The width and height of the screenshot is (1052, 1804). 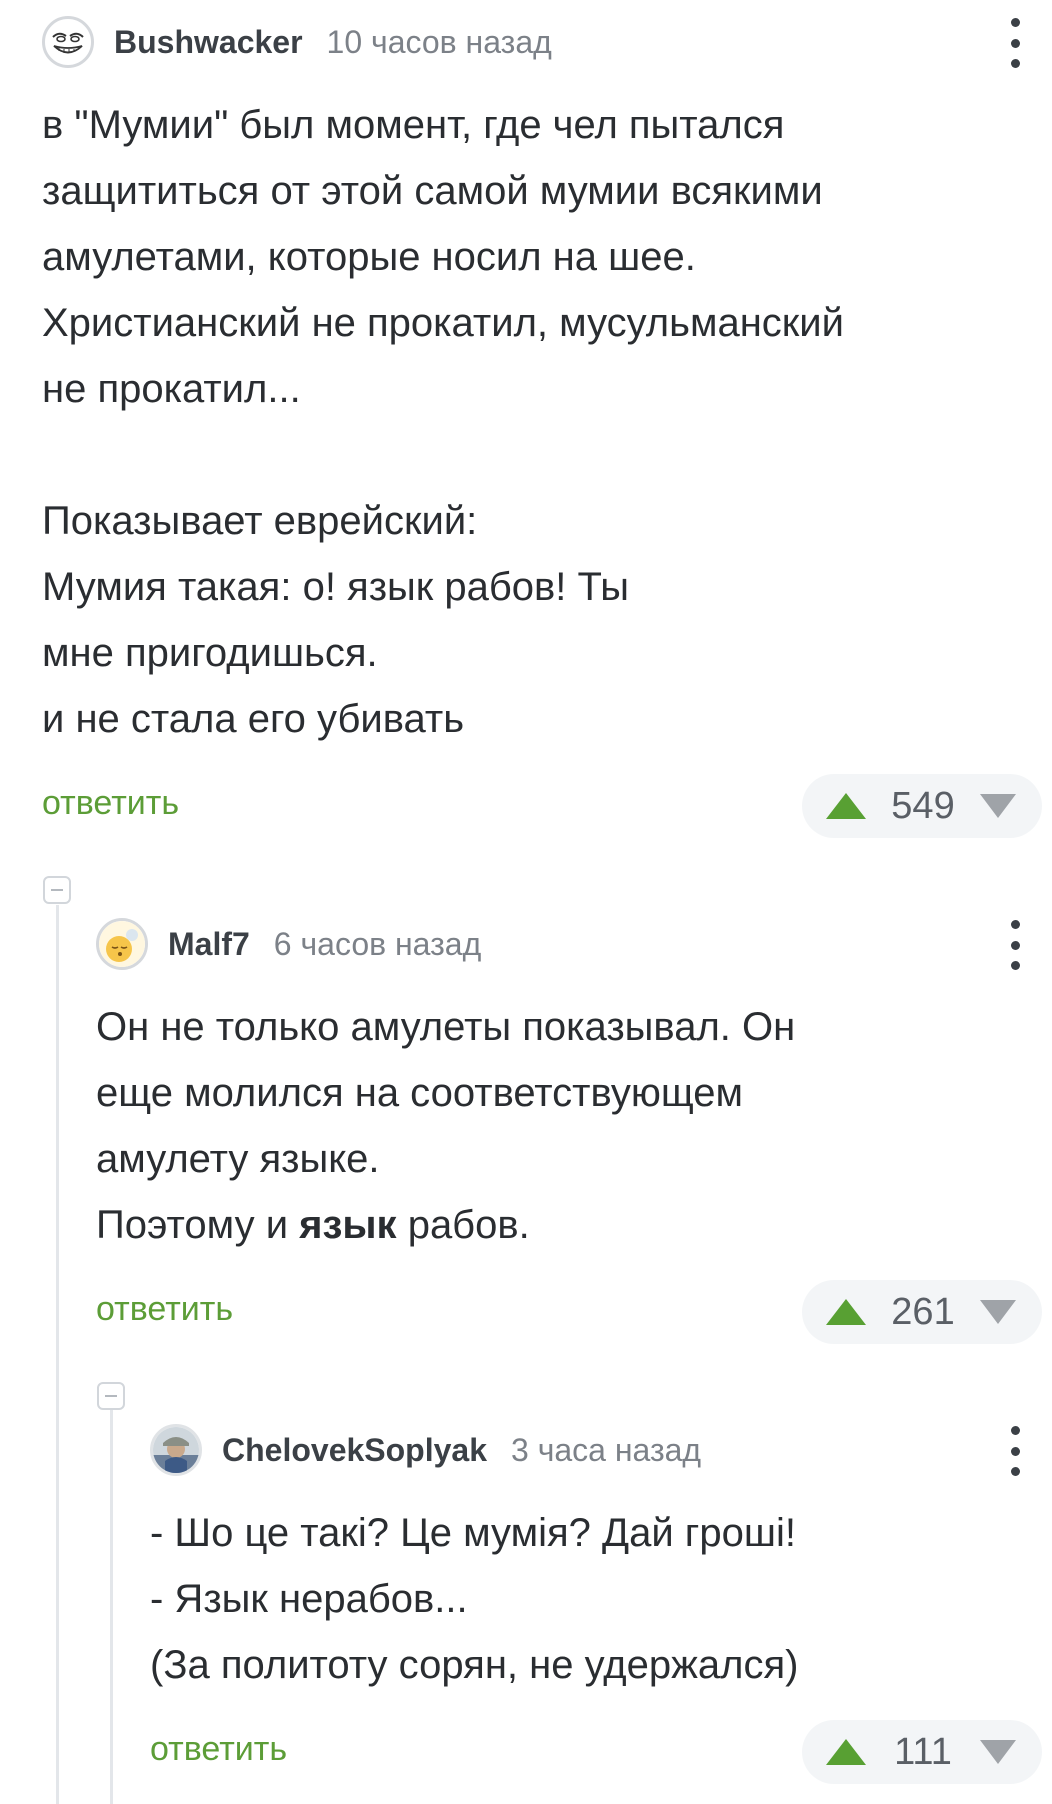 I want to click on comment-header: Malf7 6 часов назад, so click(x=288, y=944).